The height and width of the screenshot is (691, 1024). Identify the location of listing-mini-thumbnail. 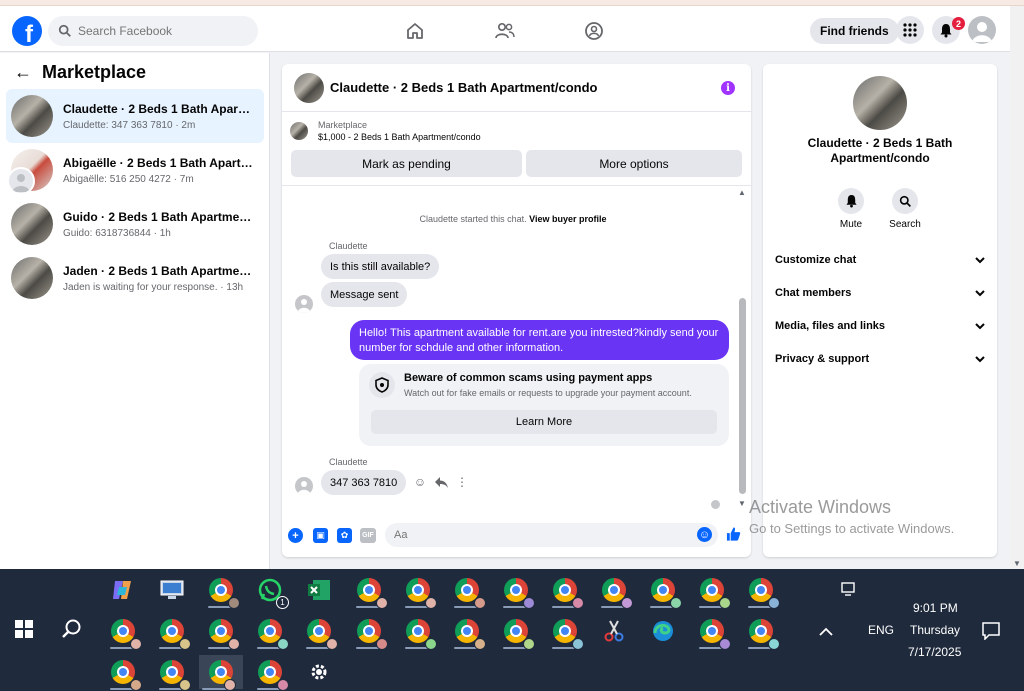
(299, 131).